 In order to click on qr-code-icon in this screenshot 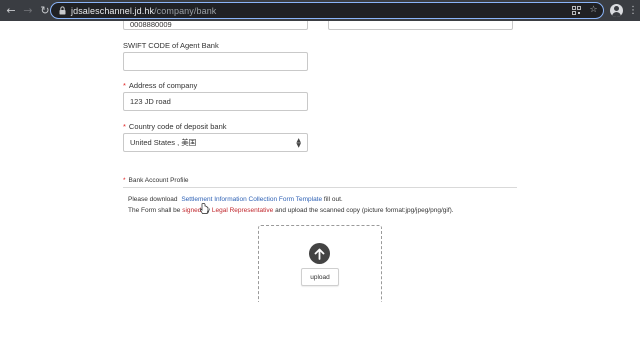, I will do `click(576, 10)`.